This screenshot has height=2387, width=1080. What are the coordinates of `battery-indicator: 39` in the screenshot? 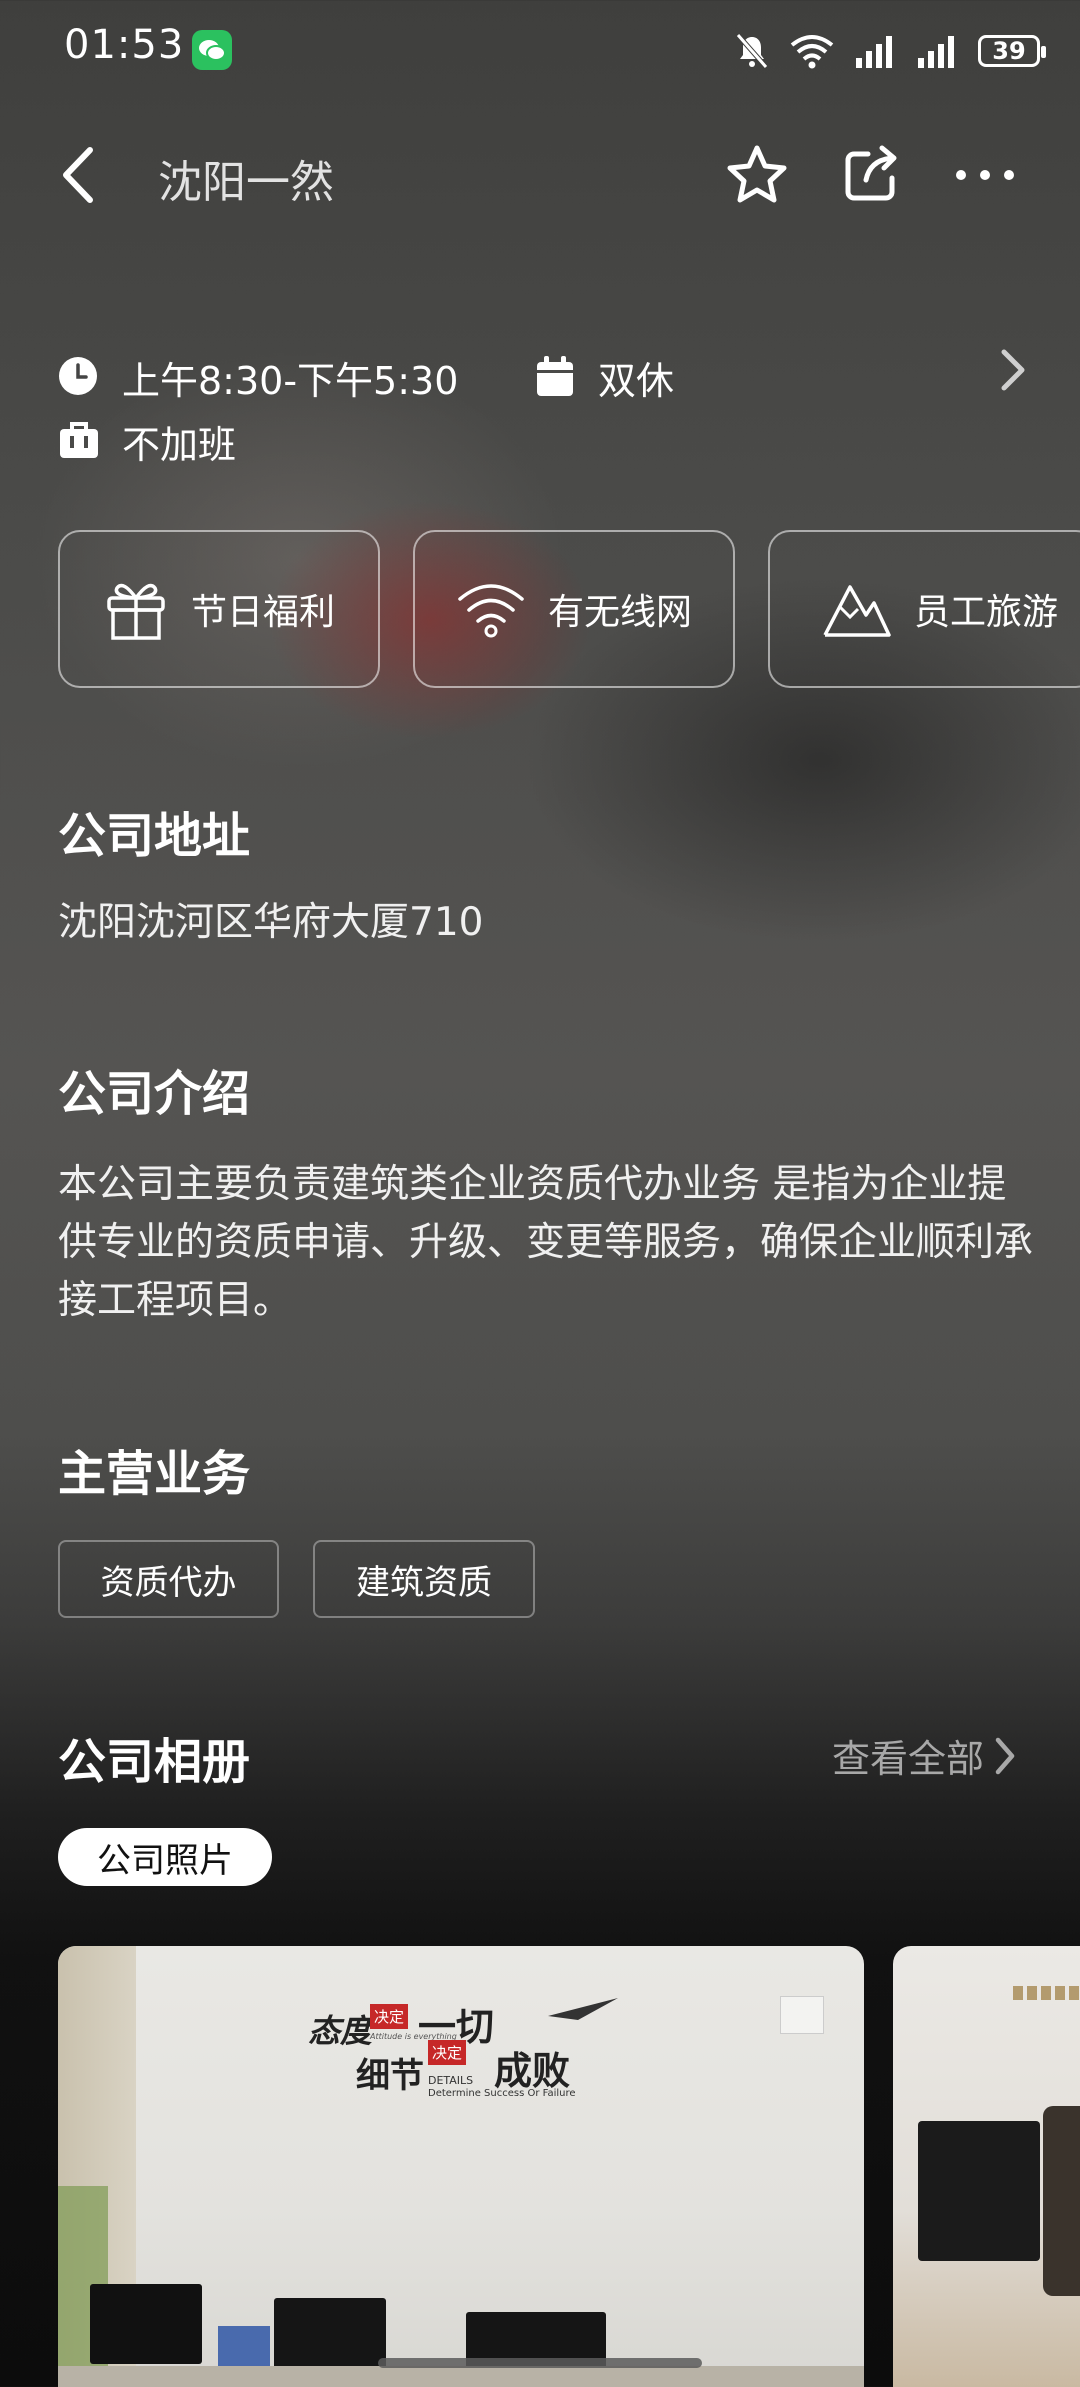 It's located at (1012, 51).